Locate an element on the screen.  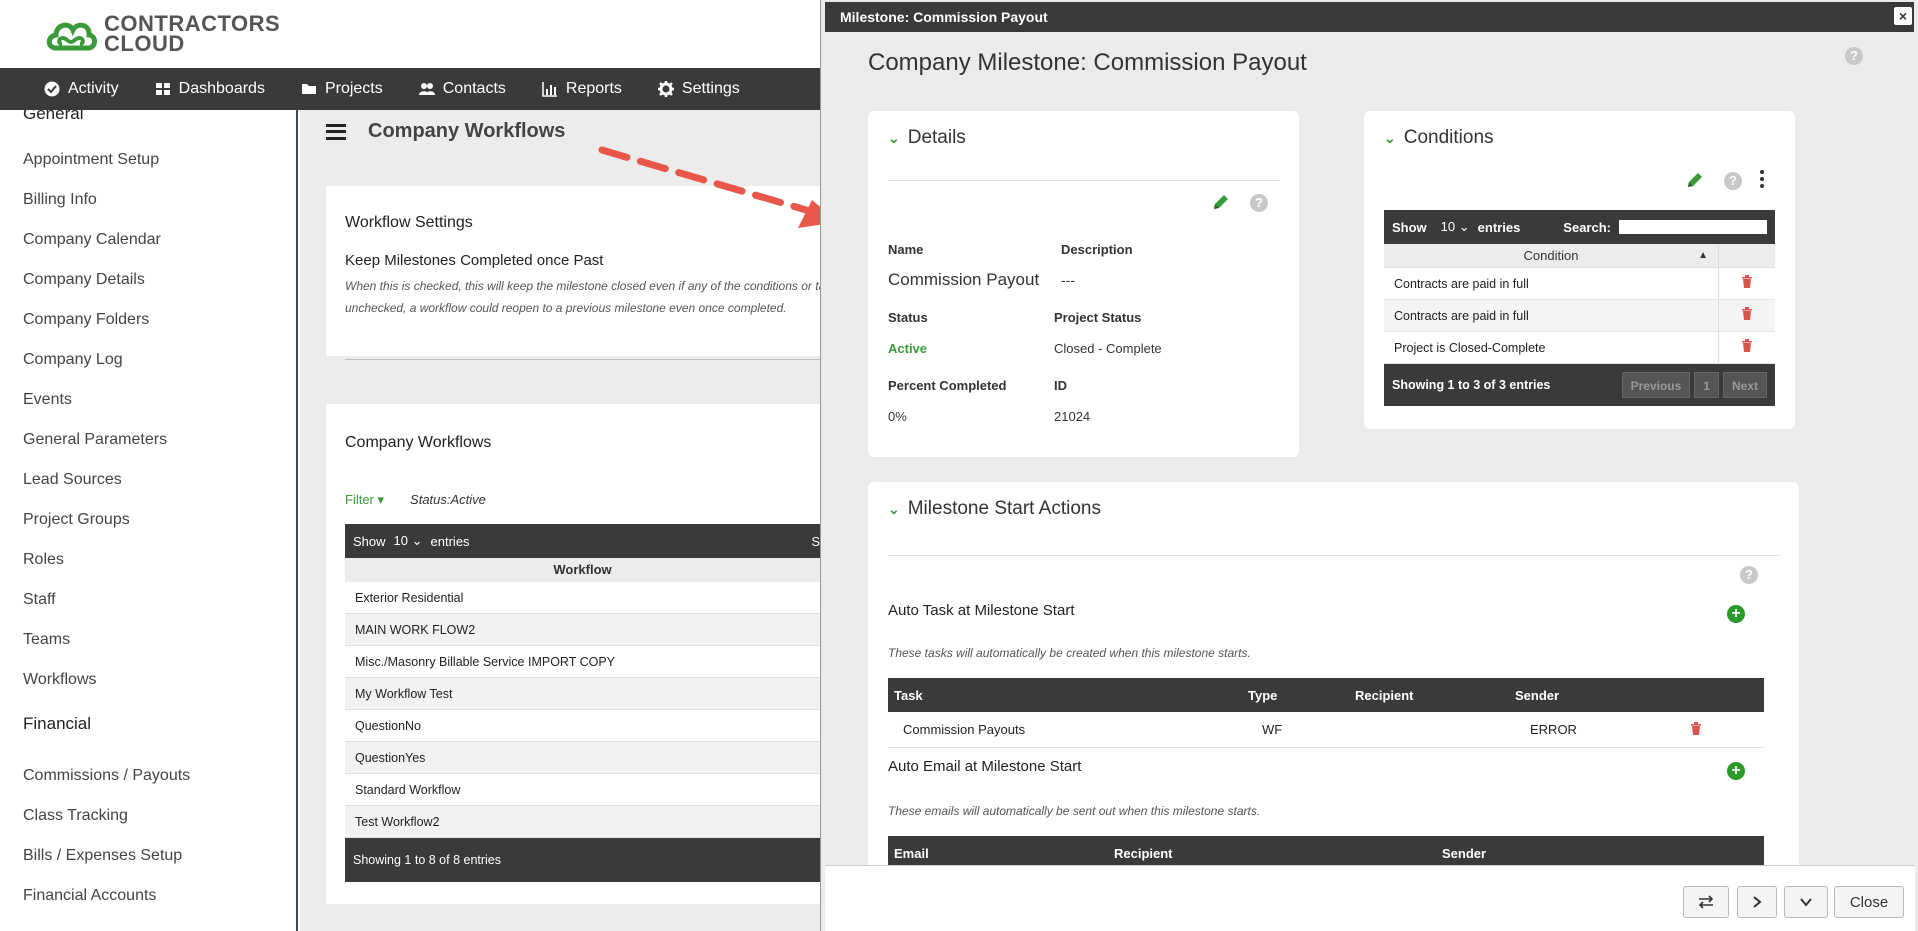
page-size-value: 10 is located at coordinates (1448, 226).